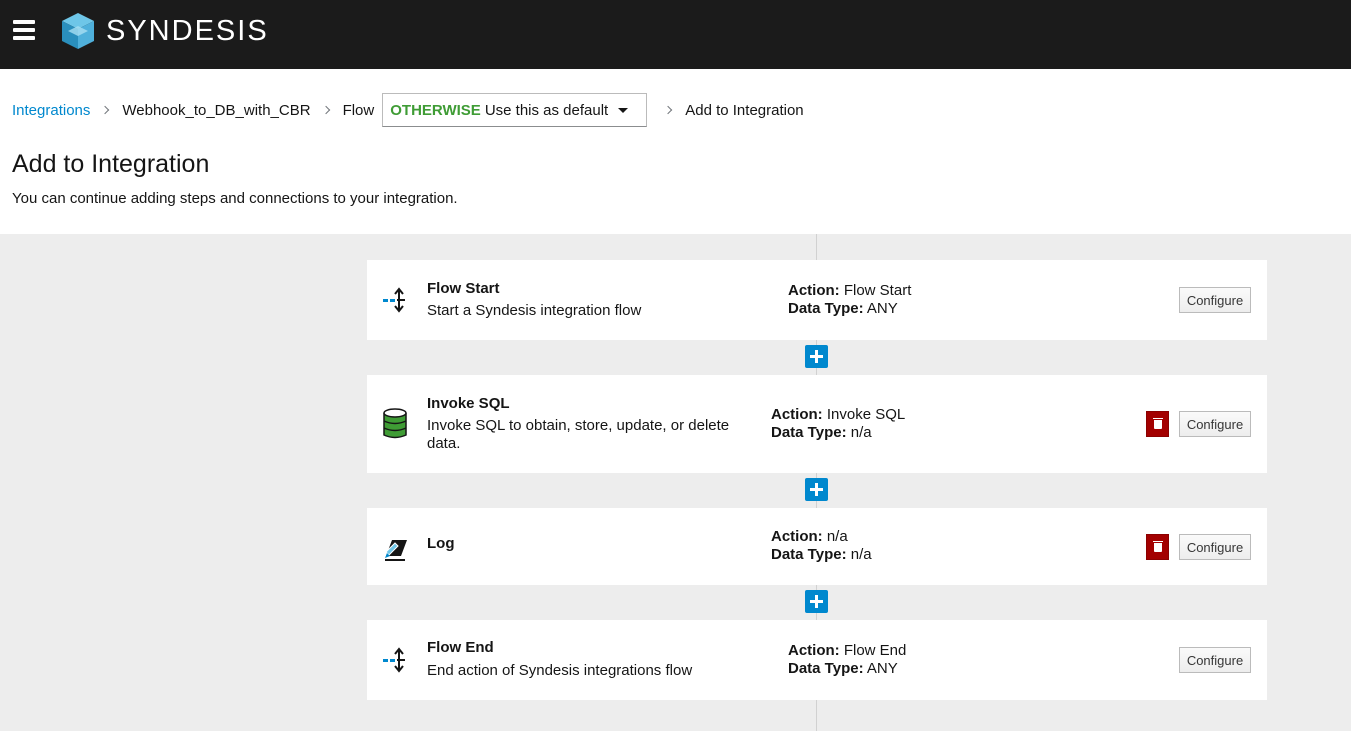 The width and height of the screenshot is (1351, 731). Describe the element at coordinates (866, 414) in the screenshot. I see `step-action-value: Invoke SQL` at that location.